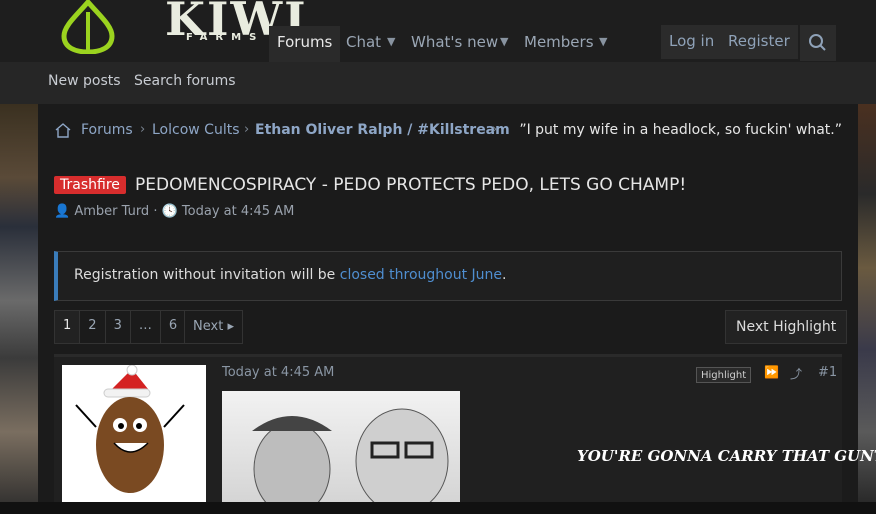 The width and height of the screenshot is (876, 514). I want to click on avatar-image, so click(130, 428).